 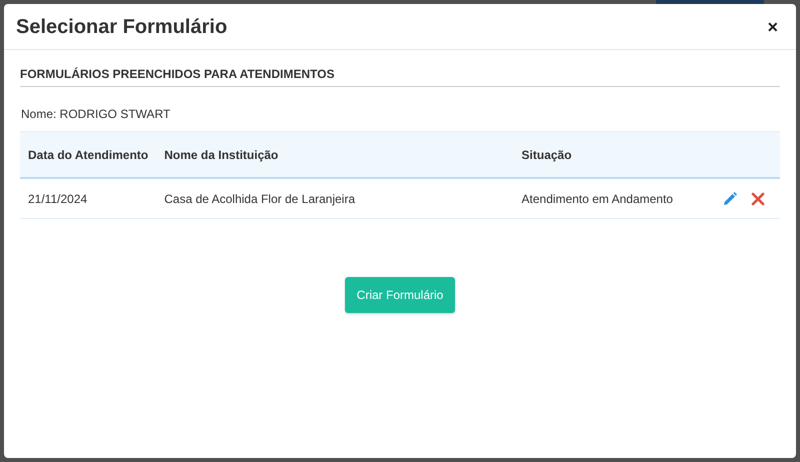 What do you see at coordinates (400, 77) in the screenshot?
I see `section-heading: FORMULÁRIOS PREENCHIDOS PARA ATENDIMENTOS` at bounding box center [400, 77].